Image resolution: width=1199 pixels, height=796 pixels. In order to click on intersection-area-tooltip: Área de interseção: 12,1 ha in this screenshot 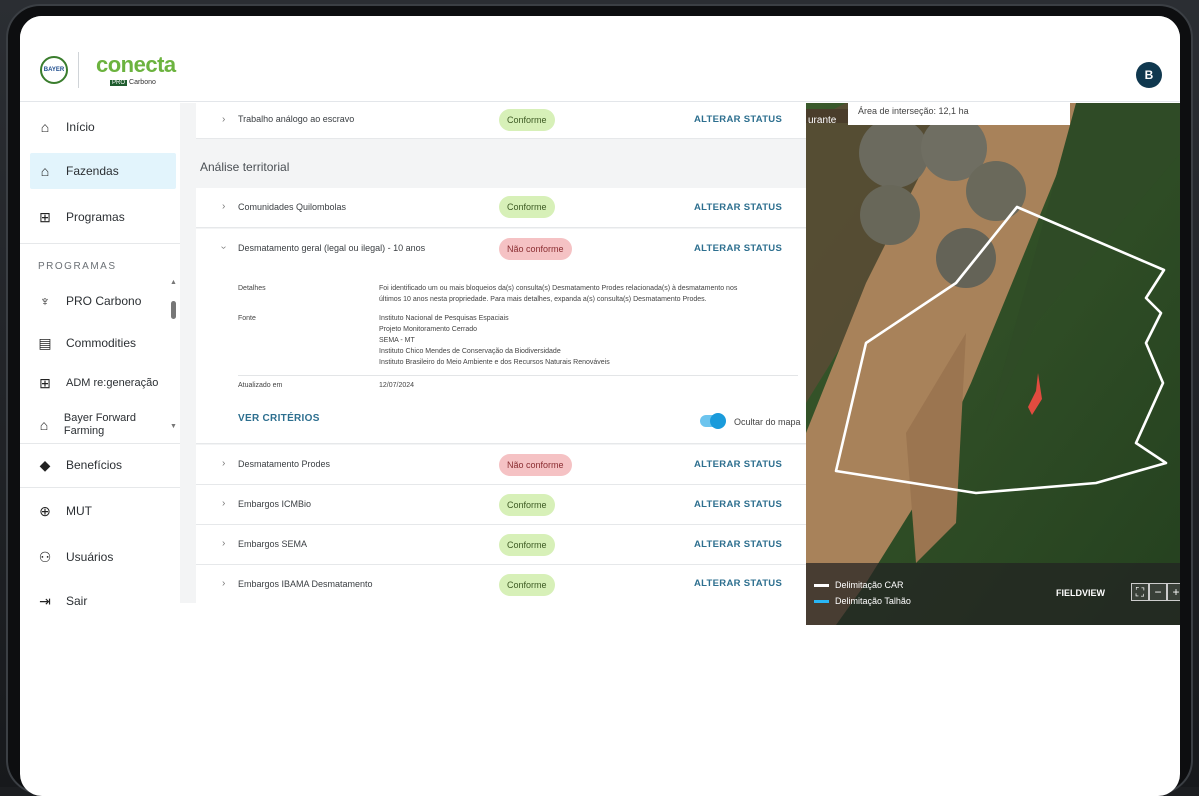, I will do `click(959, 114)`.